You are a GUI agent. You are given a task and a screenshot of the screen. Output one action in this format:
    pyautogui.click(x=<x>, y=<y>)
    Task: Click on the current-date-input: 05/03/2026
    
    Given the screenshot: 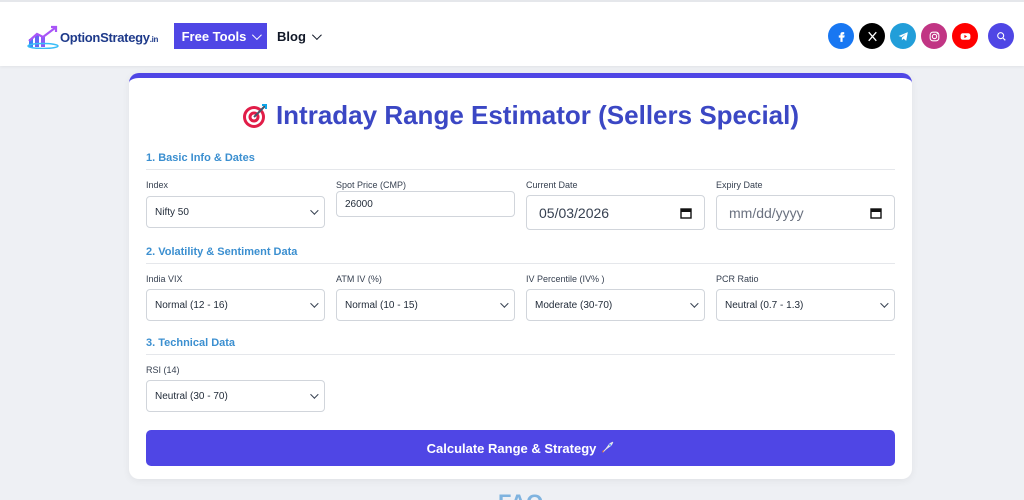 What is the action you would take?
    pyautogui.click(x=615, y=212)
    